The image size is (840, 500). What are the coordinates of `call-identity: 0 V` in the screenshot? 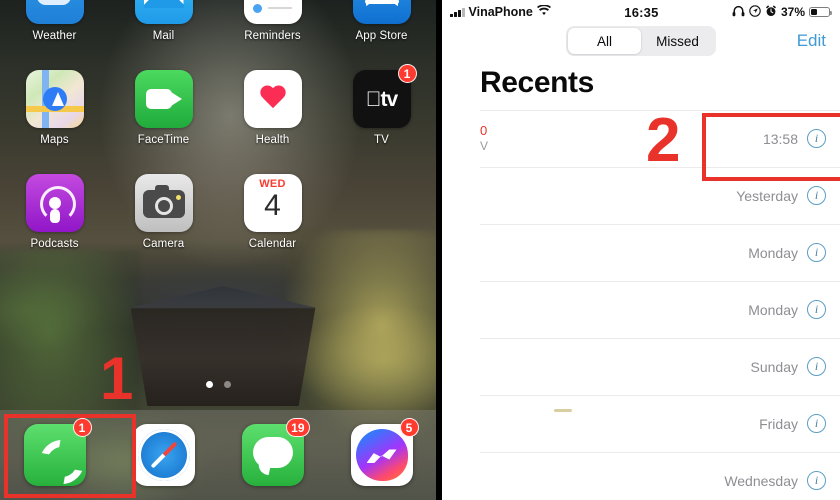 It's located at (621, 138).